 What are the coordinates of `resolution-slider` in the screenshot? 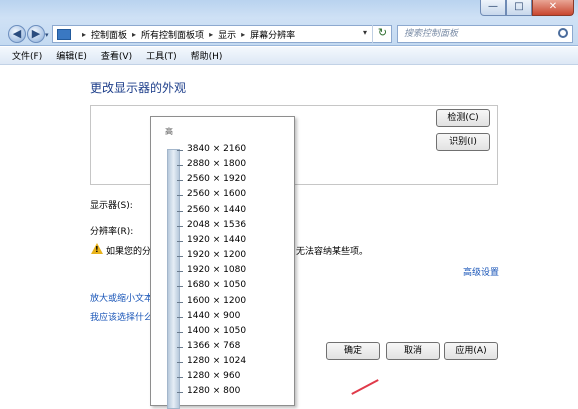 It's located at (173, 279).